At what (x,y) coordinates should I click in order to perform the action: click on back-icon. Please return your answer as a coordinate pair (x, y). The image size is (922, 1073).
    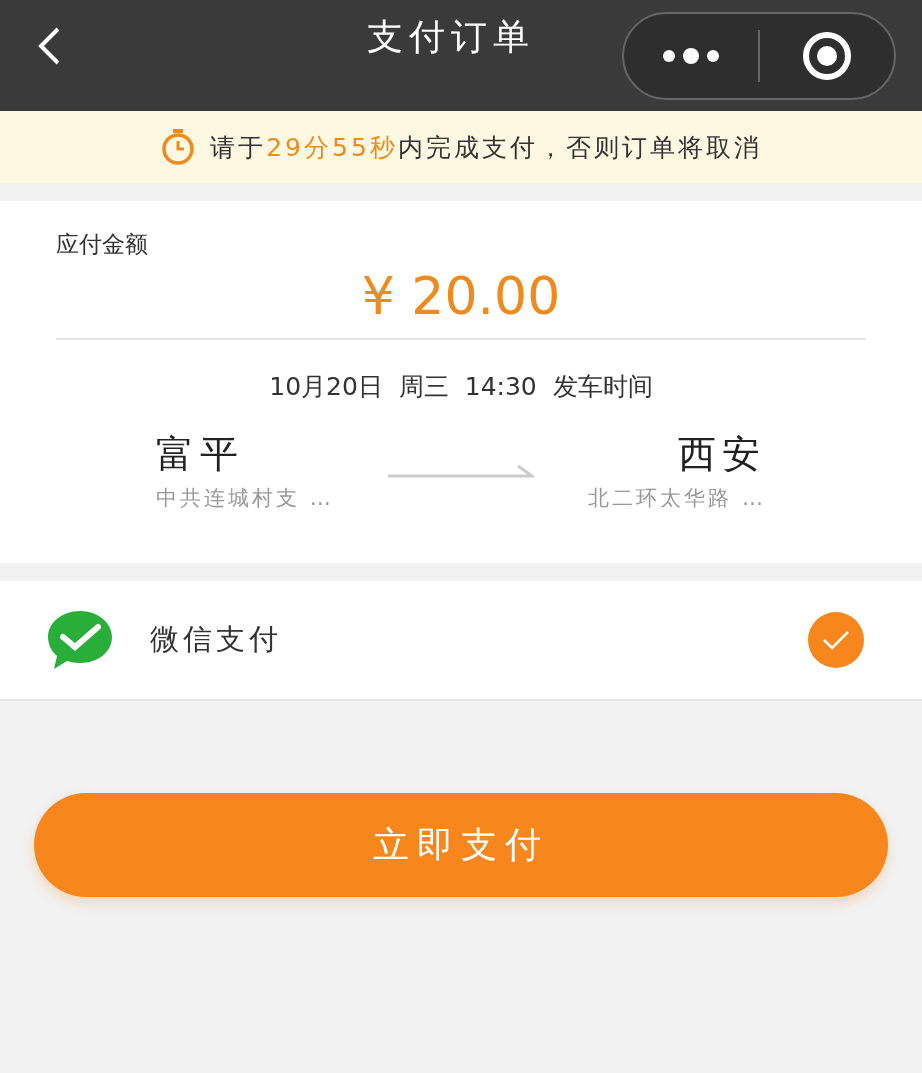
    Looking at the image, I should click on (49, 46).